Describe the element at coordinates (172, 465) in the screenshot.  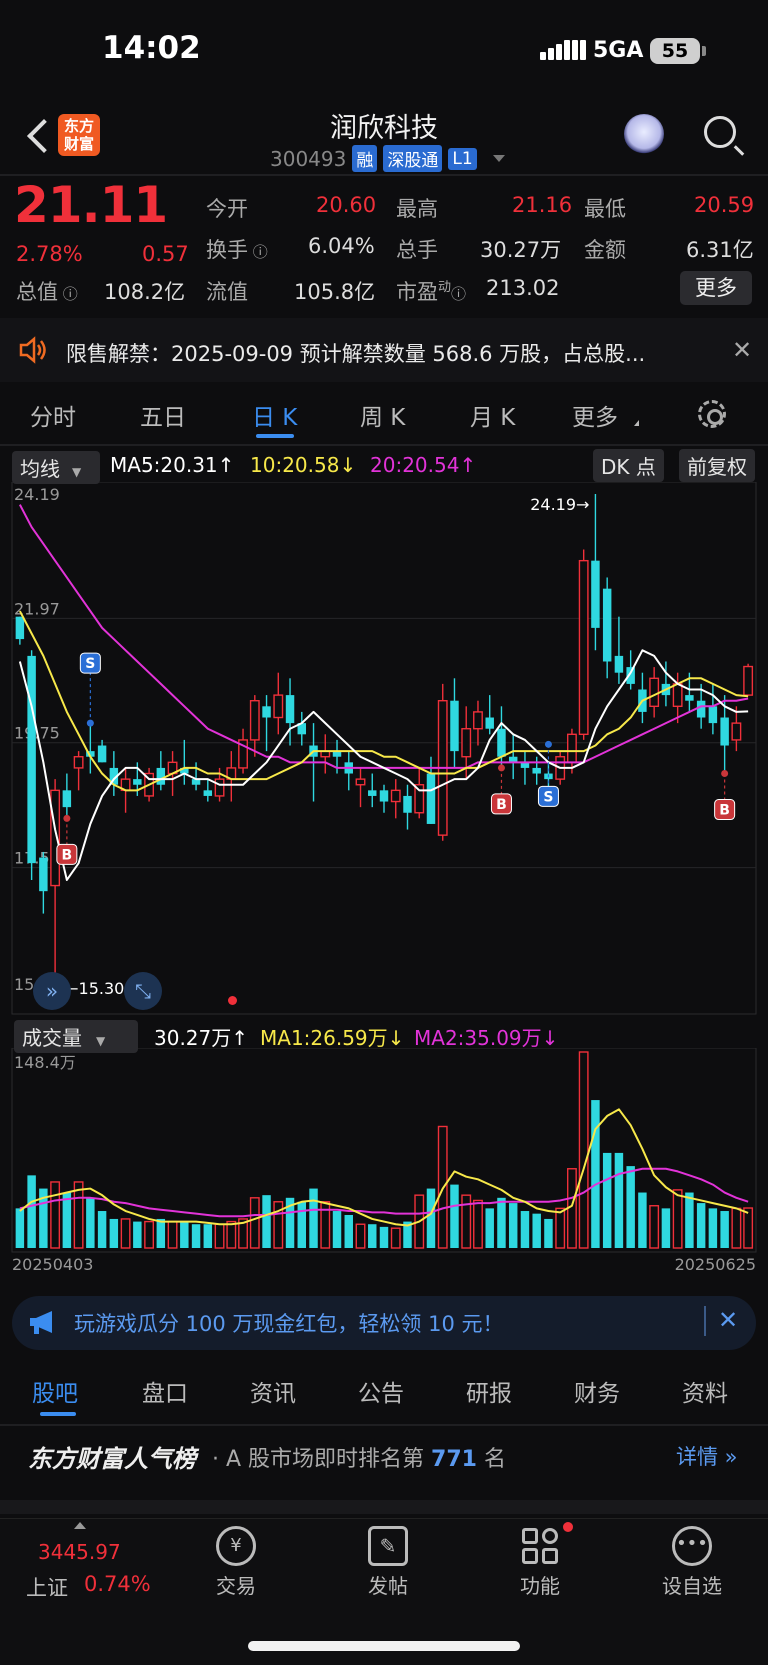
I see `ma5-legend: MA5:20.31↑` at that location.